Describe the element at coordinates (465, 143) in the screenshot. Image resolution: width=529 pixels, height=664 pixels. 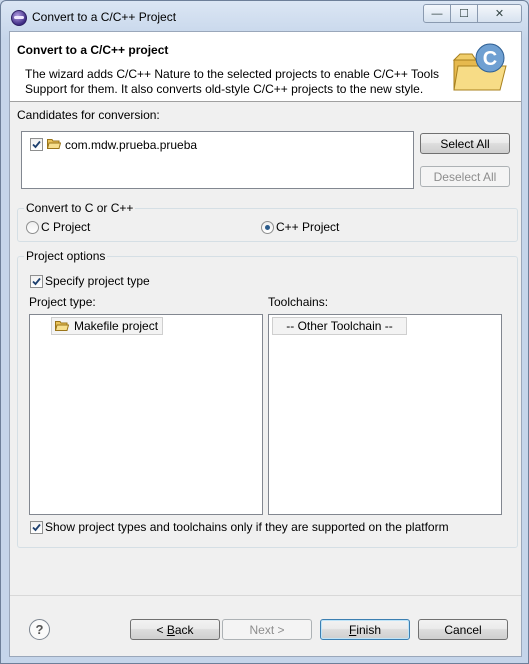
I see `select-all-button: Select All` at that location.